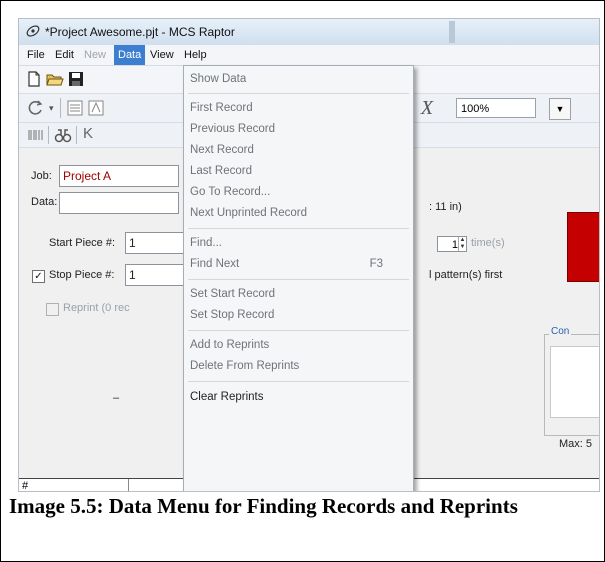 This screenshot has width=605, height=562. Describe the element at coordinates (88, 133) in the screenshot. I see `k-symbol-icon: K` at that location.